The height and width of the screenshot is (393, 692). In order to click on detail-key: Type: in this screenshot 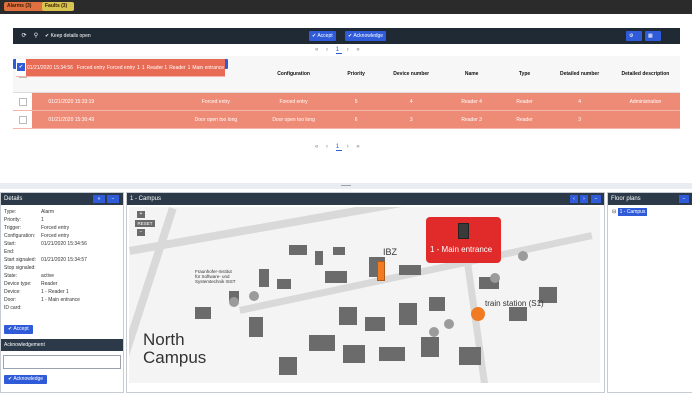, I will do `click(10, 212)`.